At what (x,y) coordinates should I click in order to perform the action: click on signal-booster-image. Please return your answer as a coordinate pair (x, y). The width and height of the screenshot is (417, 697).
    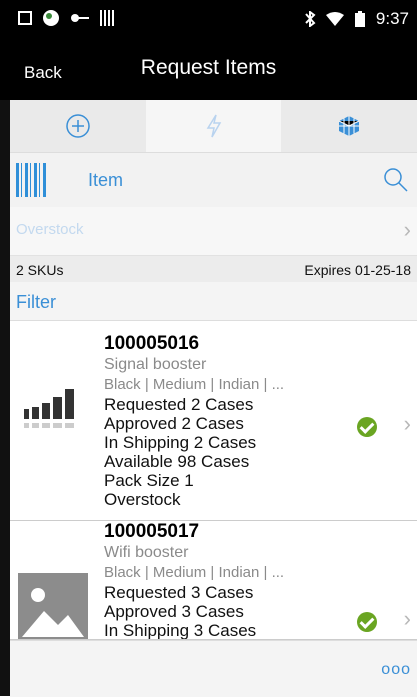
    Looking at the image, I should click on (49, 408).